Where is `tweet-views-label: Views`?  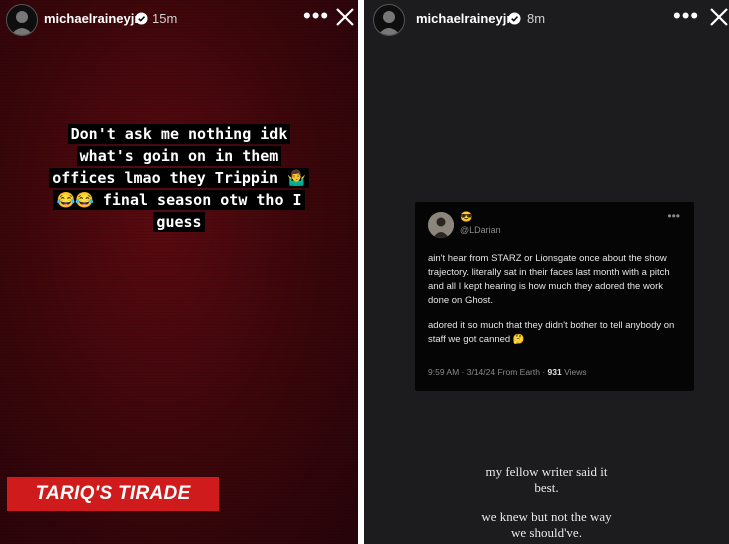
tweet-views-label: Views is located at coordinates (575, 372).